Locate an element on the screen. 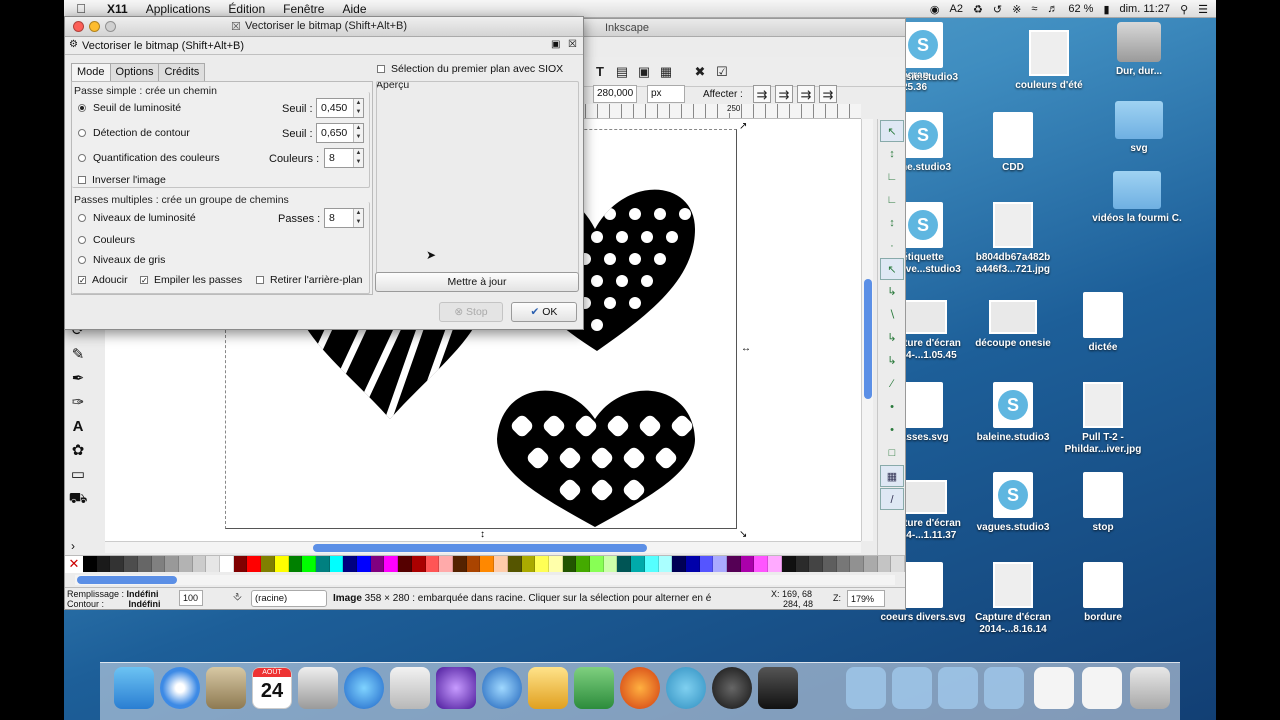 Image resolution: width=1280 pixels, height=720 pixels. desktop-icon: découpe onesie is located at coordinates (1013, 321).